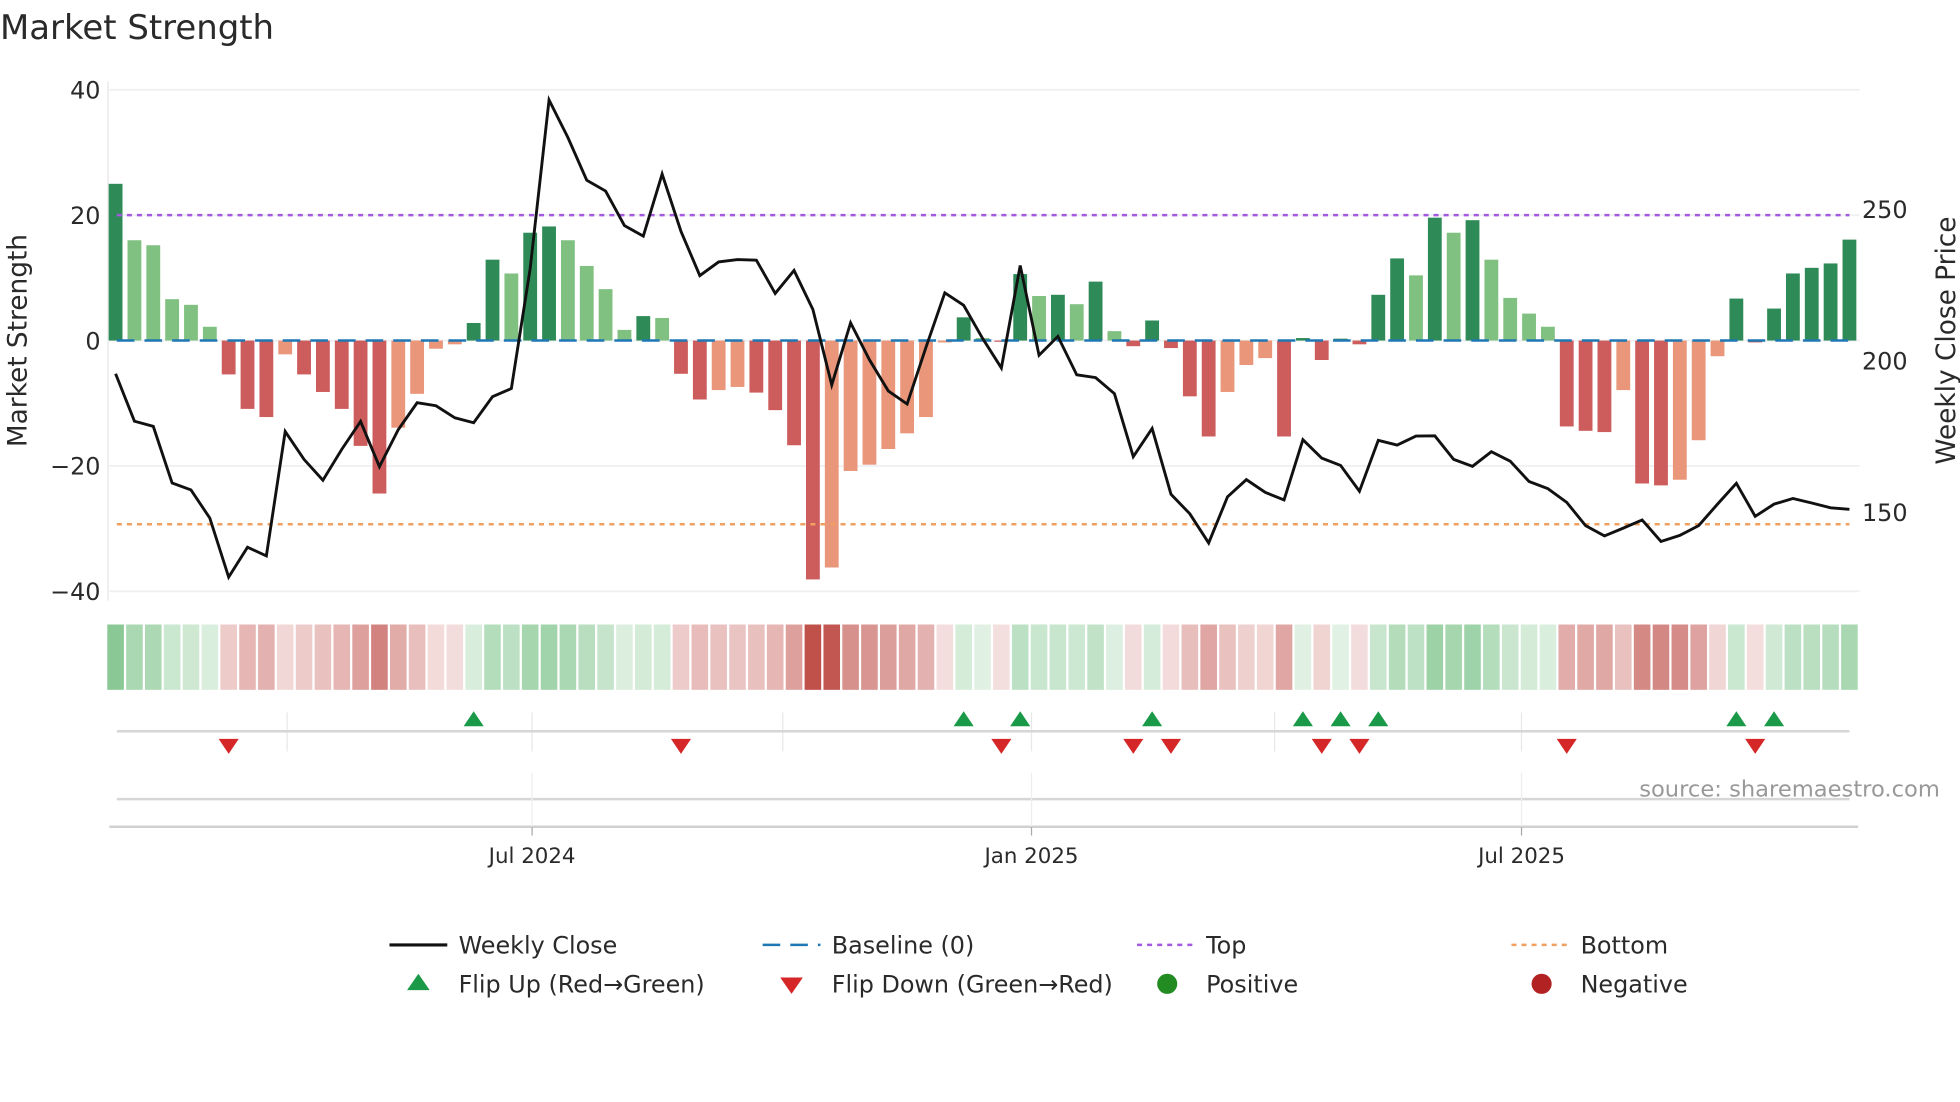  Describe the element at coordinates (1625, 946) in the screenshot. I see `legend-label: Bottom` at that location.